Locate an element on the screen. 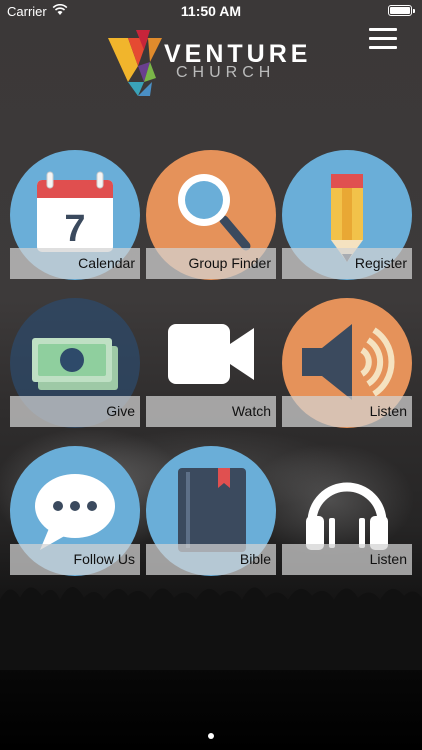 Image resolution: width=422 pixels, height=750 pixels. tile-bible: Bible is located at coordinates (211, 511).